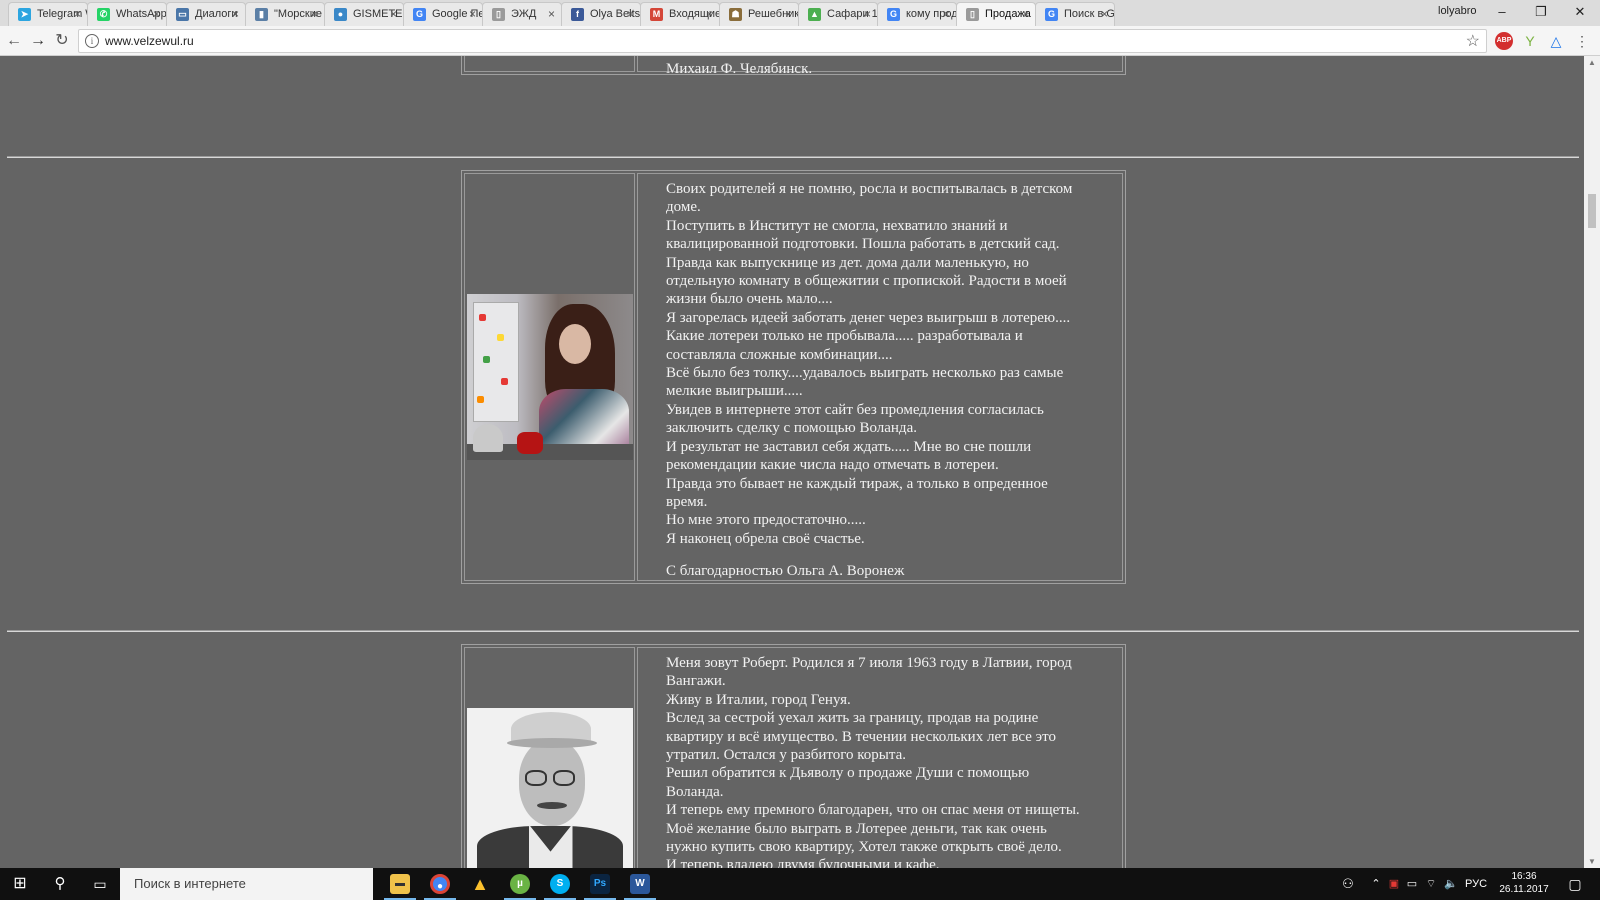 The width and height of the screenshot is (1600, 900). What do you see at coordinates (103, 14) in the screenshot?
I see `tab-favicon-icon: ✆` at bounding box center [103, 14].